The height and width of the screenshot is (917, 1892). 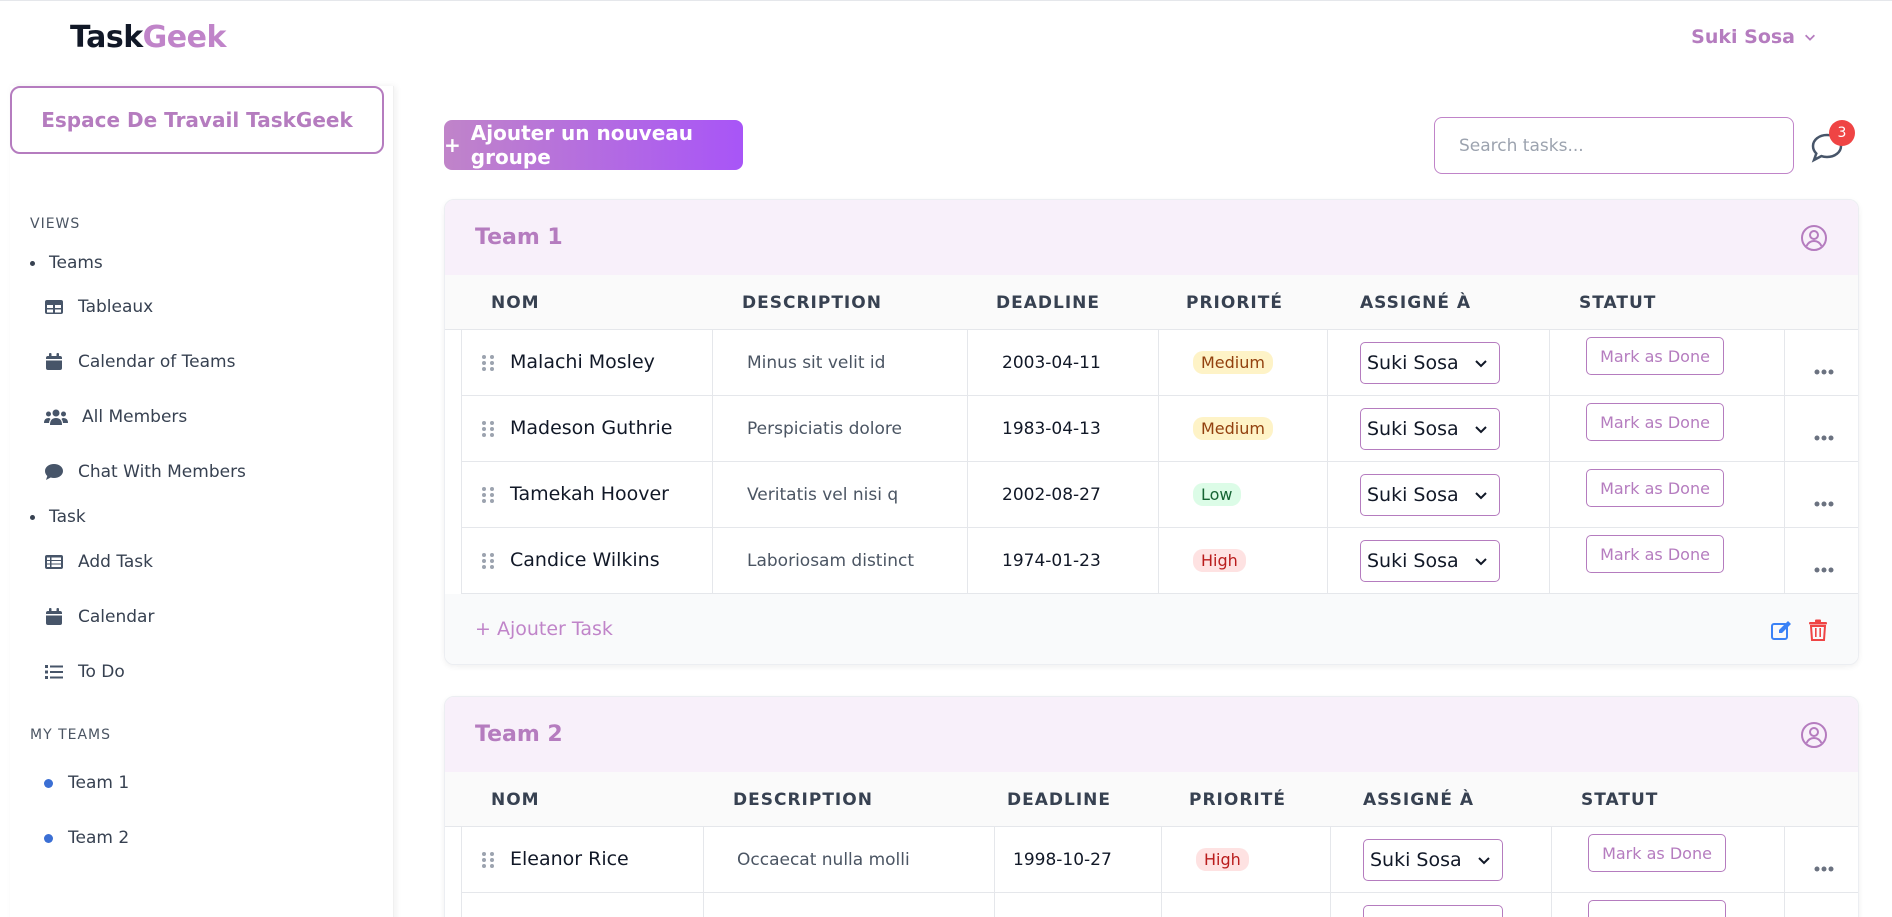 I want to click on sidebar-item-tableaux: Tableaux, so click(x=98, y=307).